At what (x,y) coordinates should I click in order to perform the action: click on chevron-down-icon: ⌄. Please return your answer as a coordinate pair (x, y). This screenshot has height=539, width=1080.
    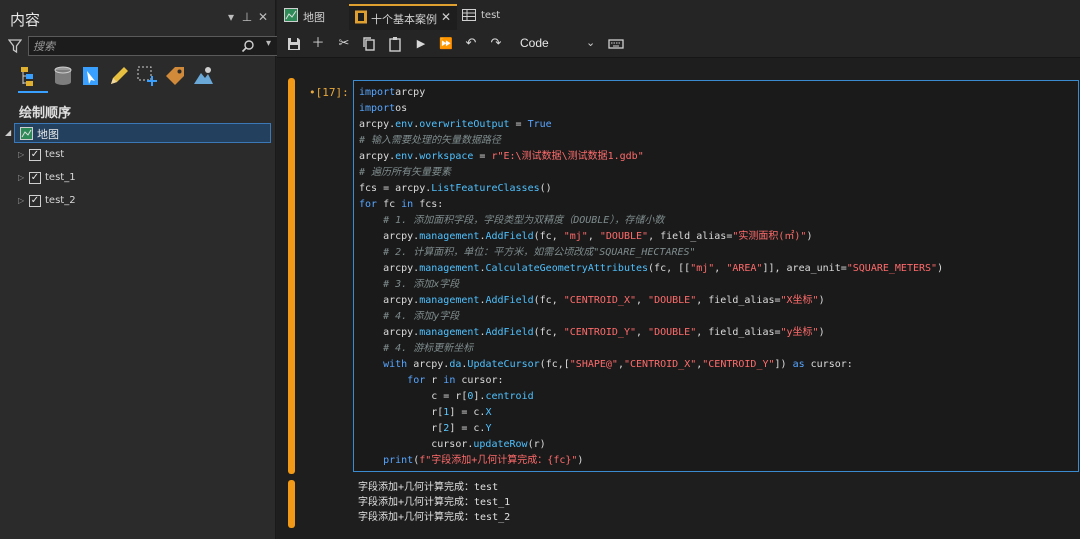
    Looking at the image, I should click on (590, 42).